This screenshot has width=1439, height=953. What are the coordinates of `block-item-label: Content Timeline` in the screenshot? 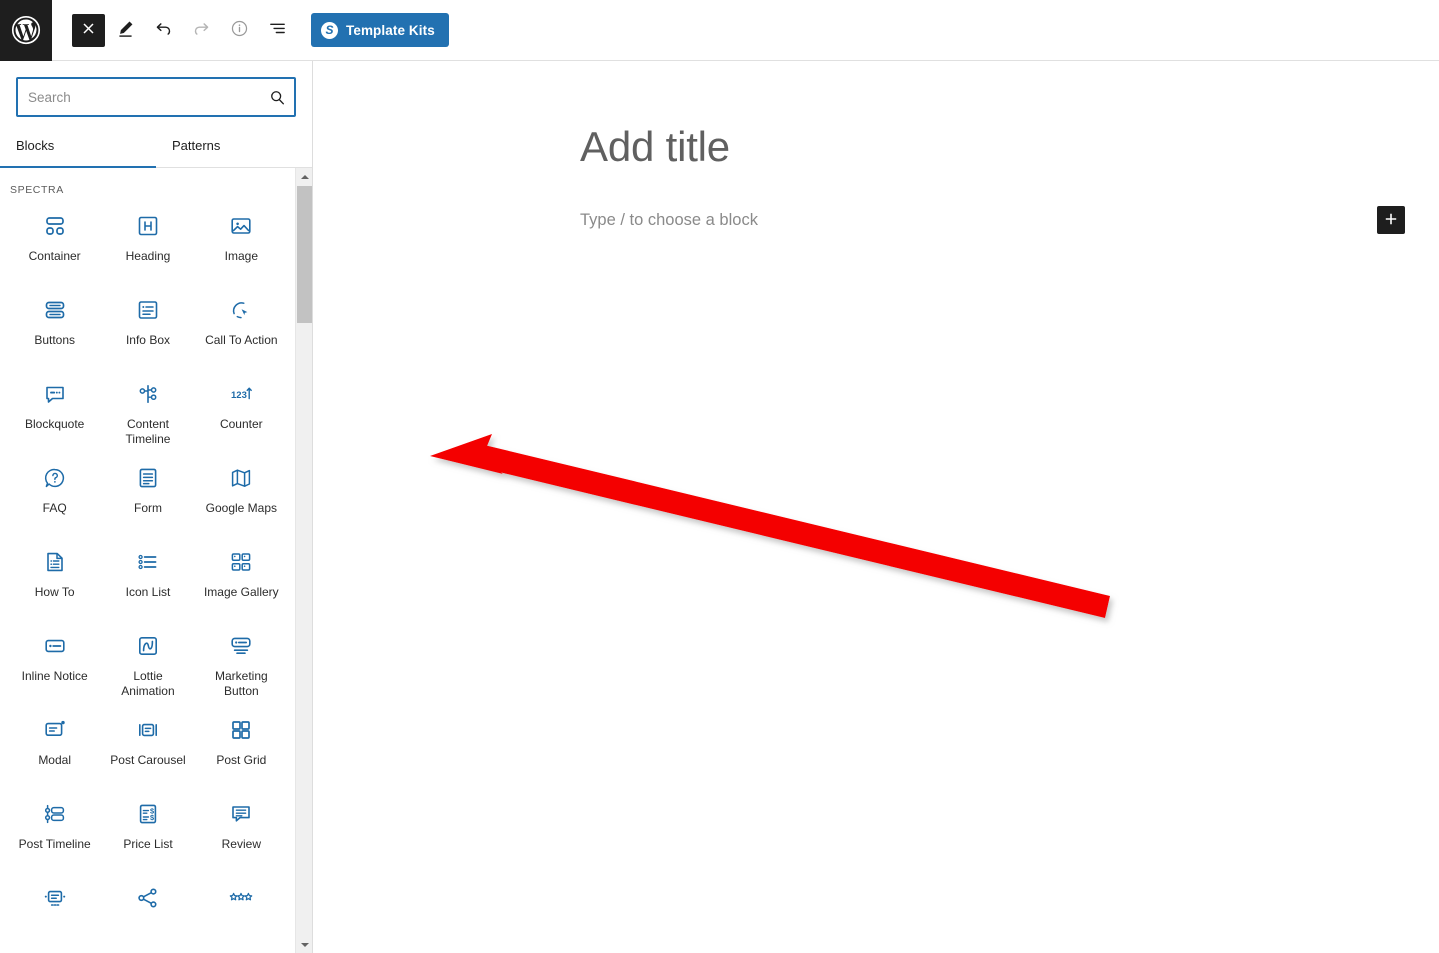 It's located at (148, 431).